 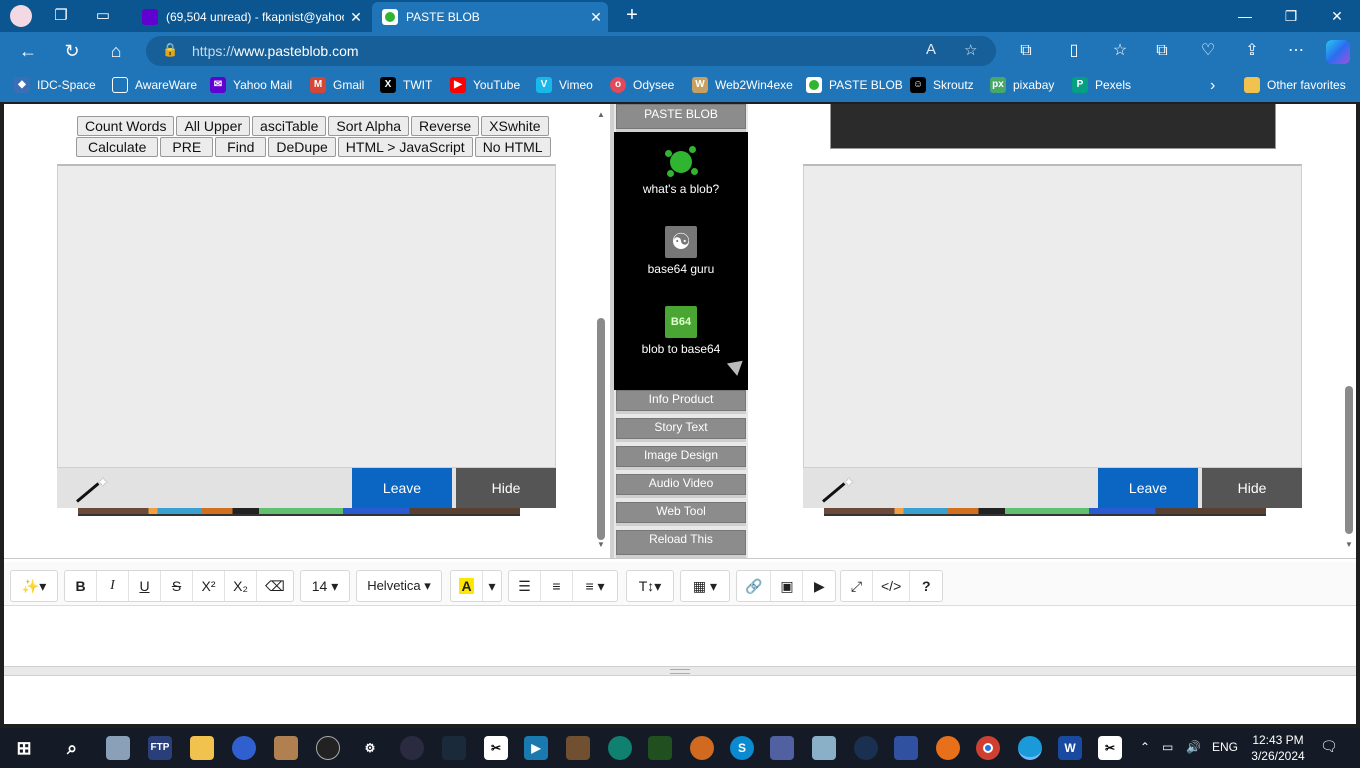 What do you see at coordinates (244, 748) in the screenshot?
I see `app-icon` at bounding box center [244, 748].